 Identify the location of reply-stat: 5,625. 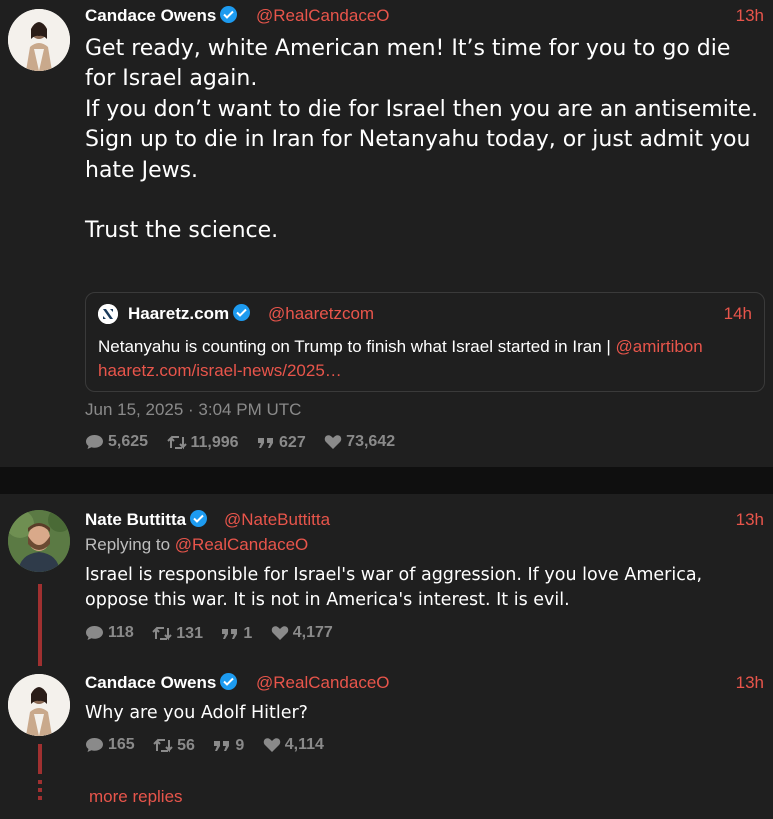
(116, 442).